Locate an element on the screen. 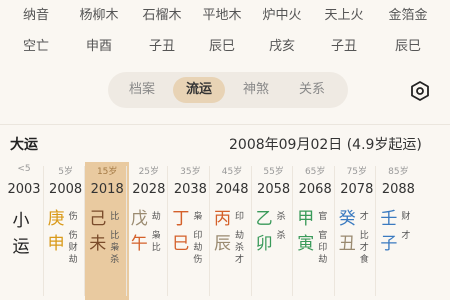 This screenshot has width=450, height=300. dayun-zhi: 卯 is located at coordinates (264, 244).